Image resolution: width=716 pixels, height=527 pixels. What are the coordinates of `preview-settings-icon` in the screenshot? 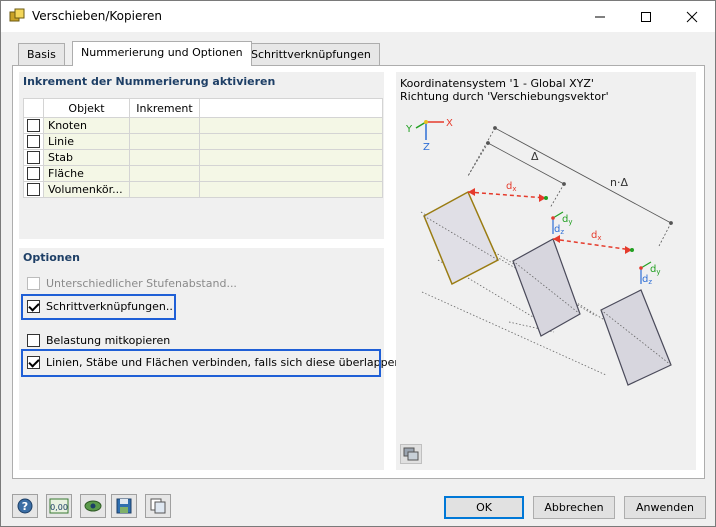 It's located at (411, 454).